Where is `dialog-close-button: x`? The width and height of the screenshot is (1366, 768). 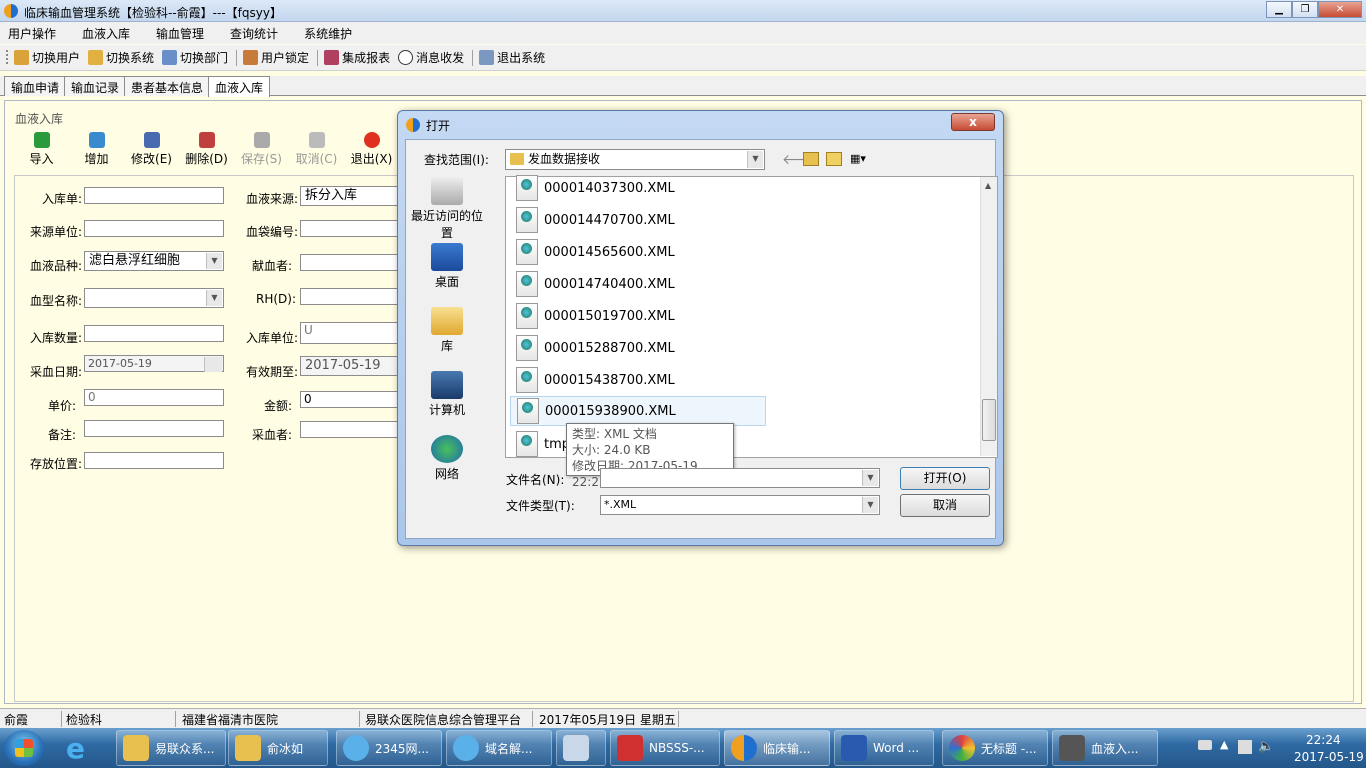 dialog-close-button: x is located at coordinates (973, 122).